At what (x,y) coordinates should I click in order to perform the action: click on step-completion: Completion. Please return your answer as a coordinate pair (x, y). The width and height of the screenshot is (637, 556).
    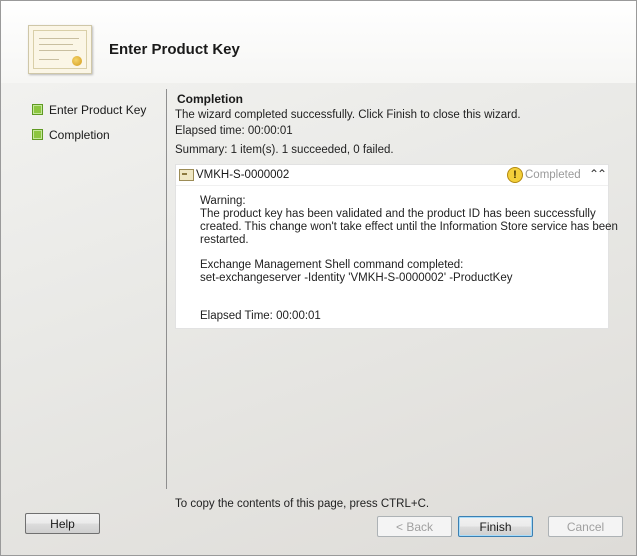
    Looking at the image, I should click on (87, 134).